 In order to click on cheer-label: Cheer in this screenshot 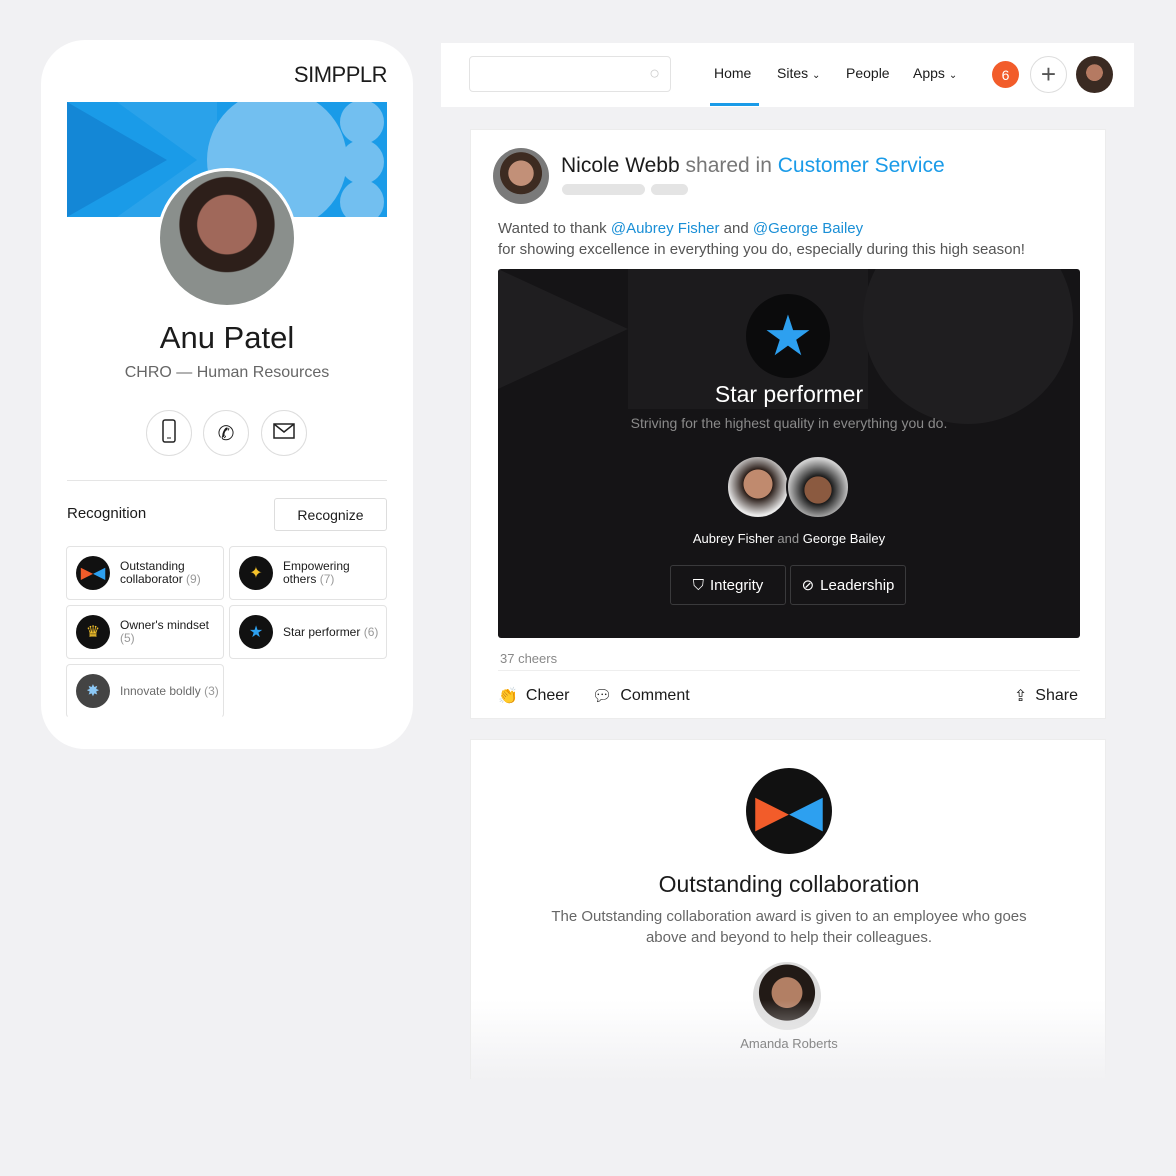, I will do `click(547, 695)`.